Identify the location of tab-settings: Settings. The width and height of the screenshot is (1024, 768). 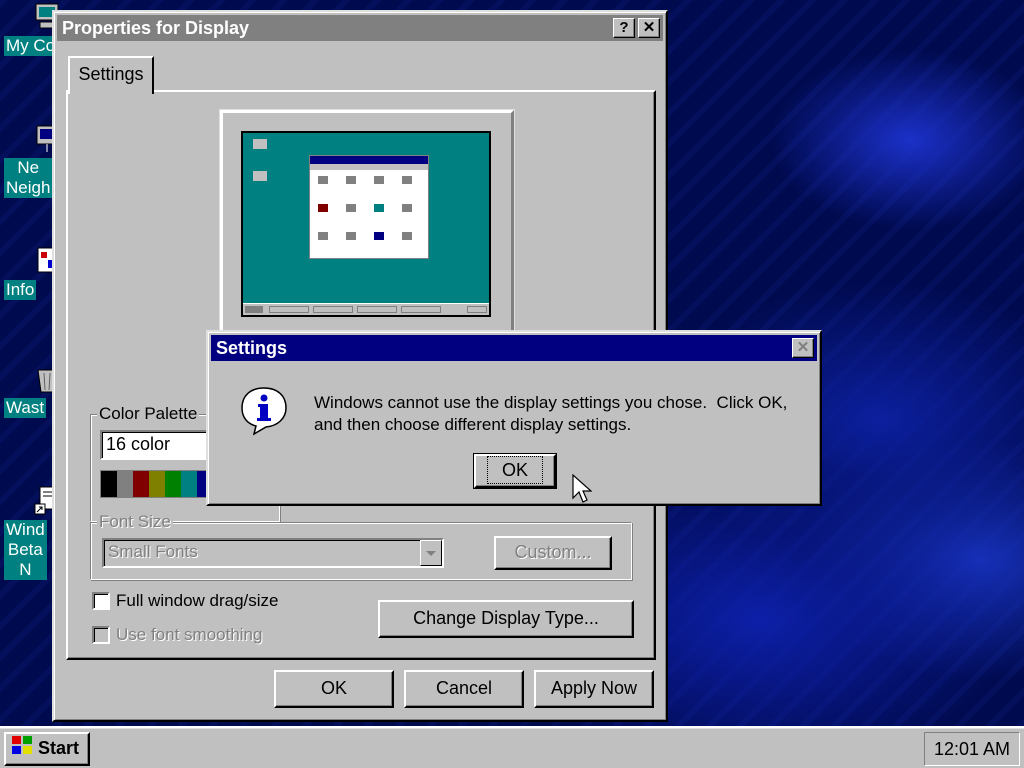
(111, 75).